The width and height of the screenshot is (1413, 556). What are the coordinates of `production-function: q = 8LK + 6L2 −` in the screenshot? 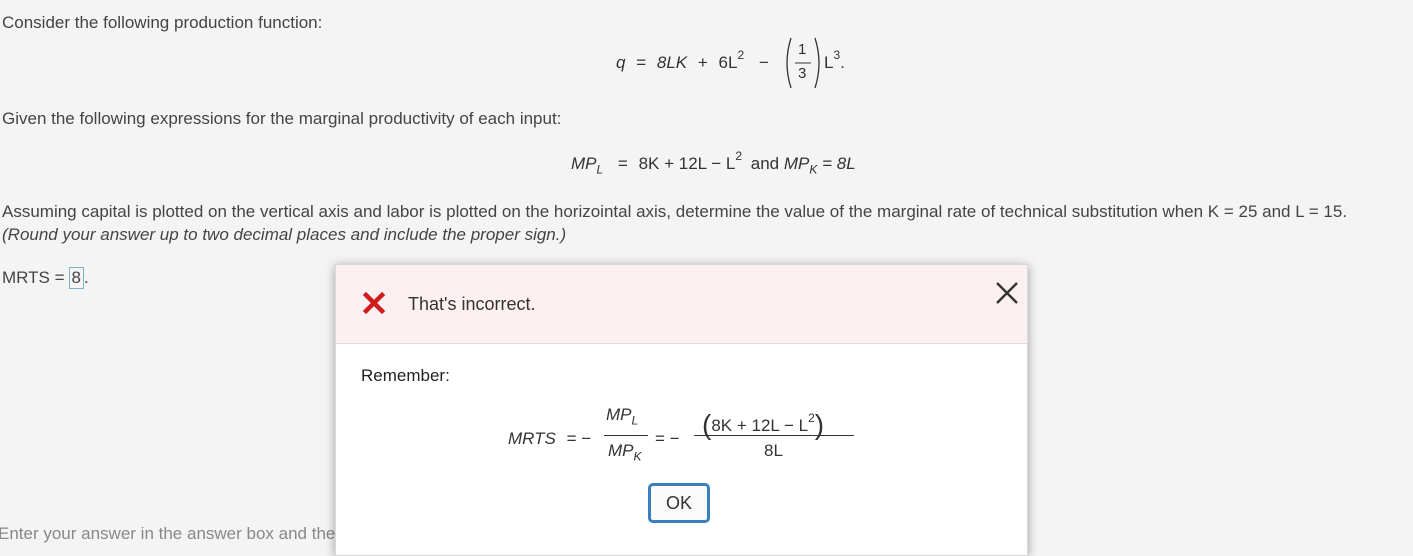 It's located at (696, 61).